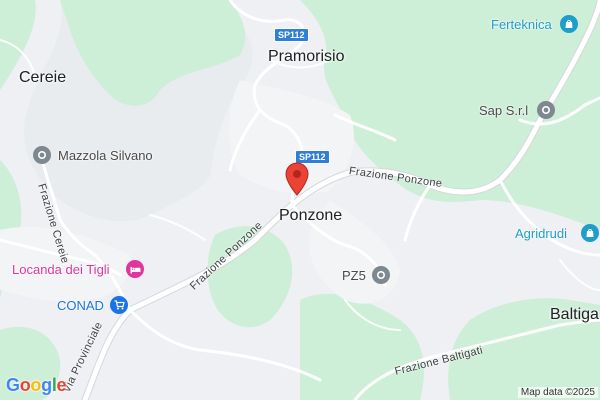 This screenshot has height=400, width=600. Describe the element at coordinates (42, 78) in the screenshot. I see `town-label-cereie: Cereie` at that location.